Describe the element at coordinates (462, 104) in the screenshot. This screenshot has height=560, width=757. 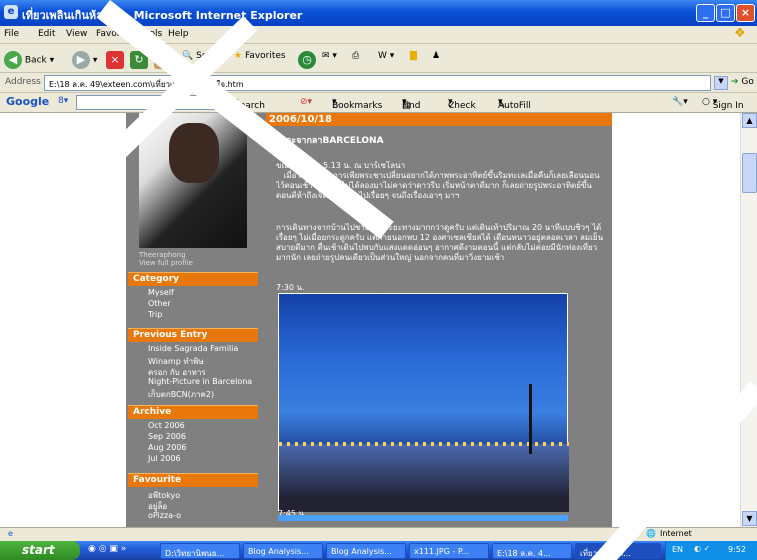
I see `check-button: ✓ Check ▾` at that location.